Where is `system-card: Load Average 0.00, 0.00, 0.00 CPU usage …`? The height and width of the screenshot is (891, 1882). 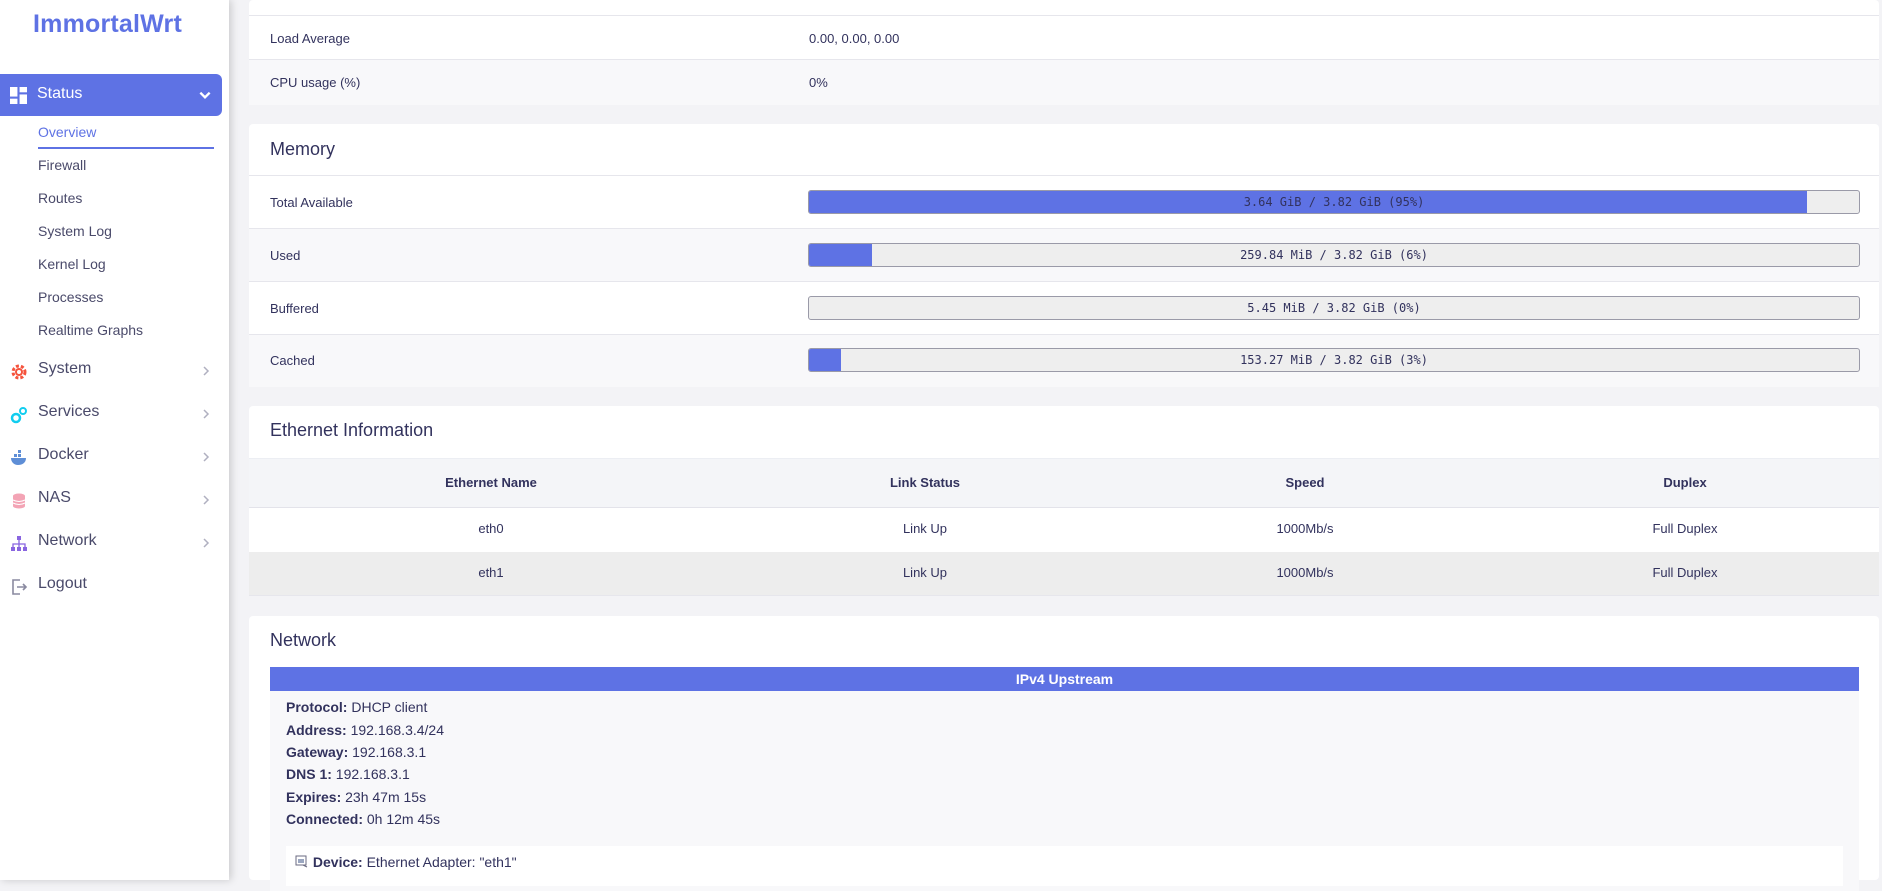
system-card: Load Average 0.00, 0.00, 0.00 CPU usage … is located at coordinates (1064, 52).